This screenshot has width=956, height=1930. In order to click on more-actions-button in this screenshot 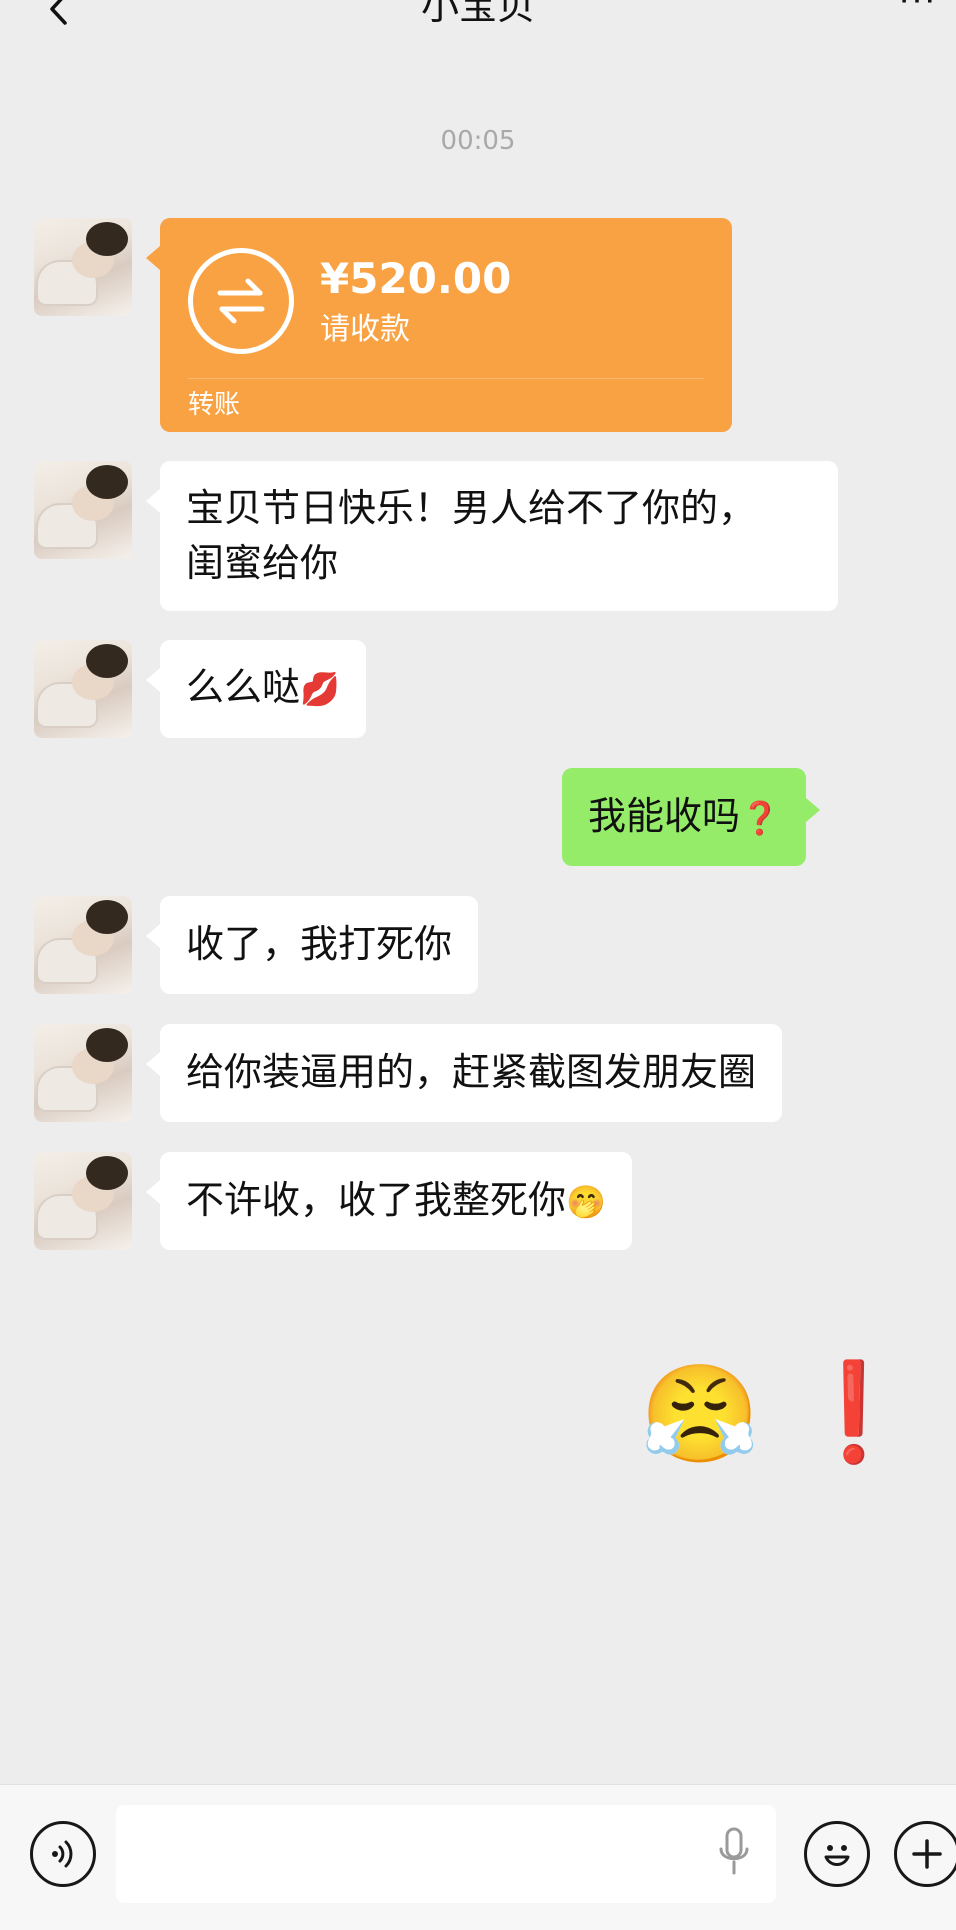, I will do `click(925, 1854)`.